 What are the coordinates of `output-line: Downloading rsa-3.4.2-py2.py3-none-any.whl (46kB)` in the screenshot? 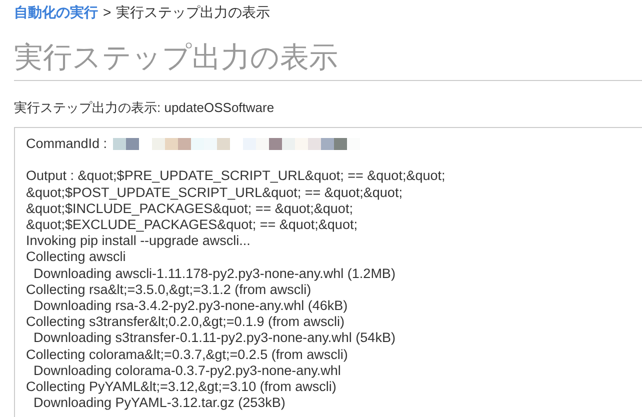 It's located at (190, 306).